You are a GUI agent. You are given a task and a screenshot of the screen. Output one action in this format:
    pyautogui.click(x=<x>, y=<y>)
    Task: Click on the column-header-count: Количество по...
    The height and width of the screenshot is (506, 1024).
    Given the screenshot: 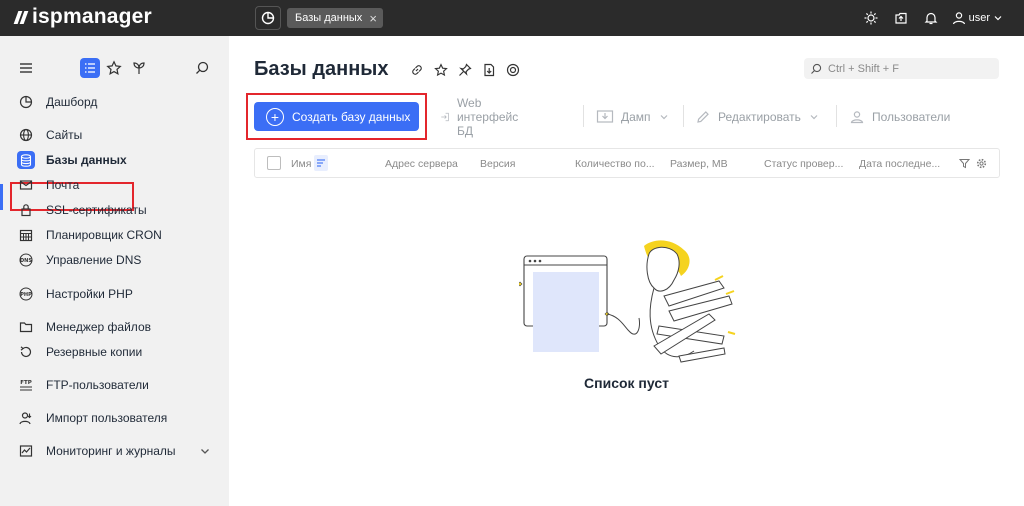 What is the action you would take?
    pyautogui.click(x=615, y=164)
    